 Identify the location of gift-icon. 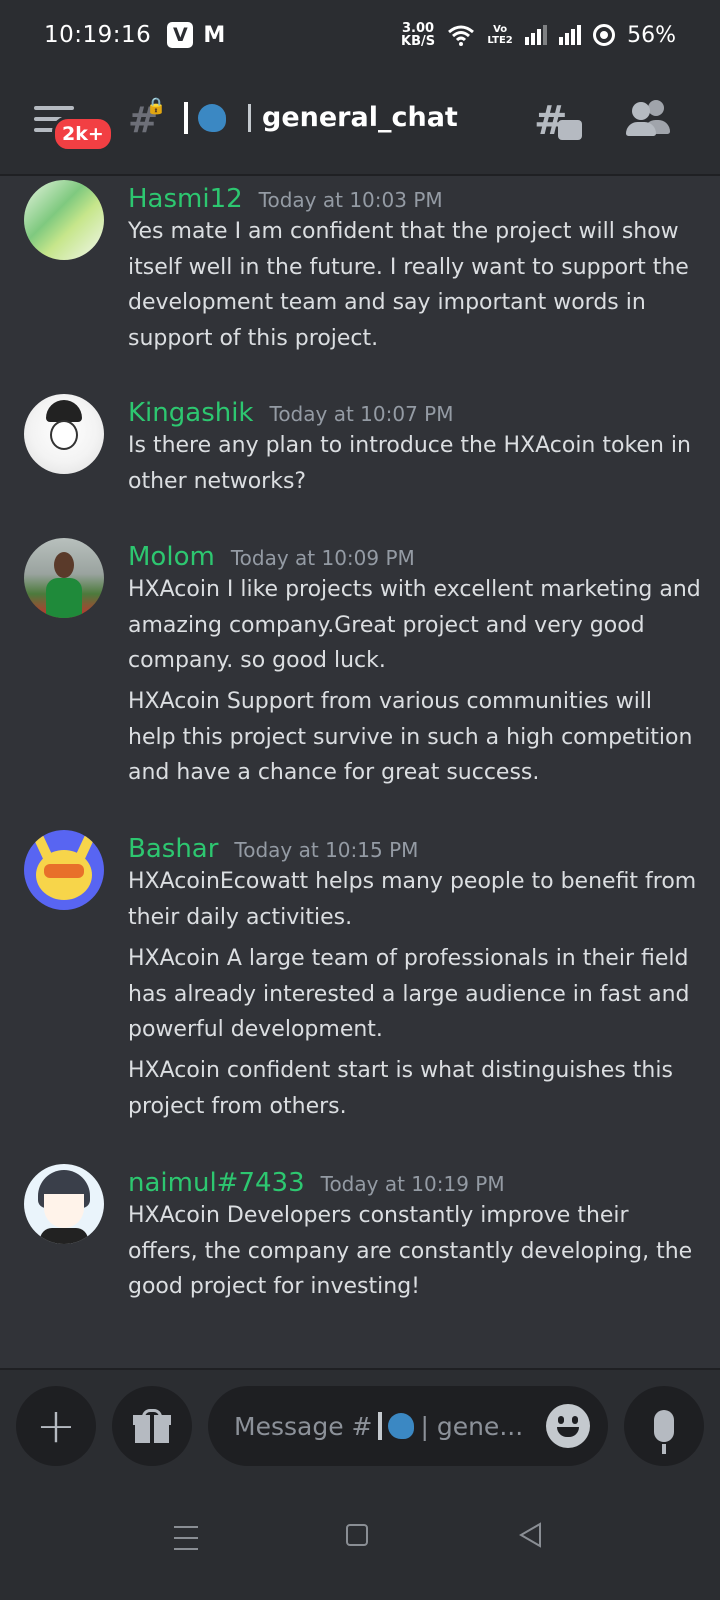
(152, 1426).